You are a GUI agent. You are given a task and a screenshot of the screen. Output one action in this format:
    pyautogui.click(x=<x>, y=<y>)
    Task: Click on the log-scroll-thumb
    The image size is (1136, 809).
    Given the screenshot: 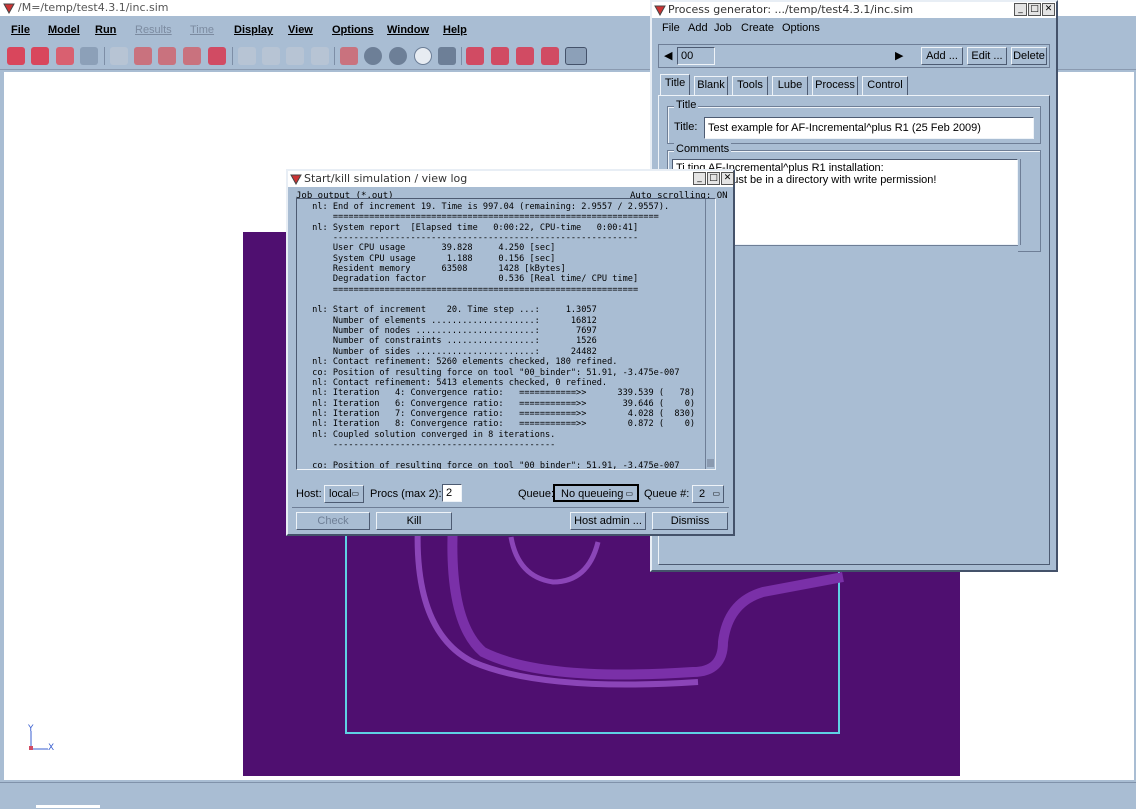 What is the action you would take?
    pyautogui.click(x=710, y=463)
    